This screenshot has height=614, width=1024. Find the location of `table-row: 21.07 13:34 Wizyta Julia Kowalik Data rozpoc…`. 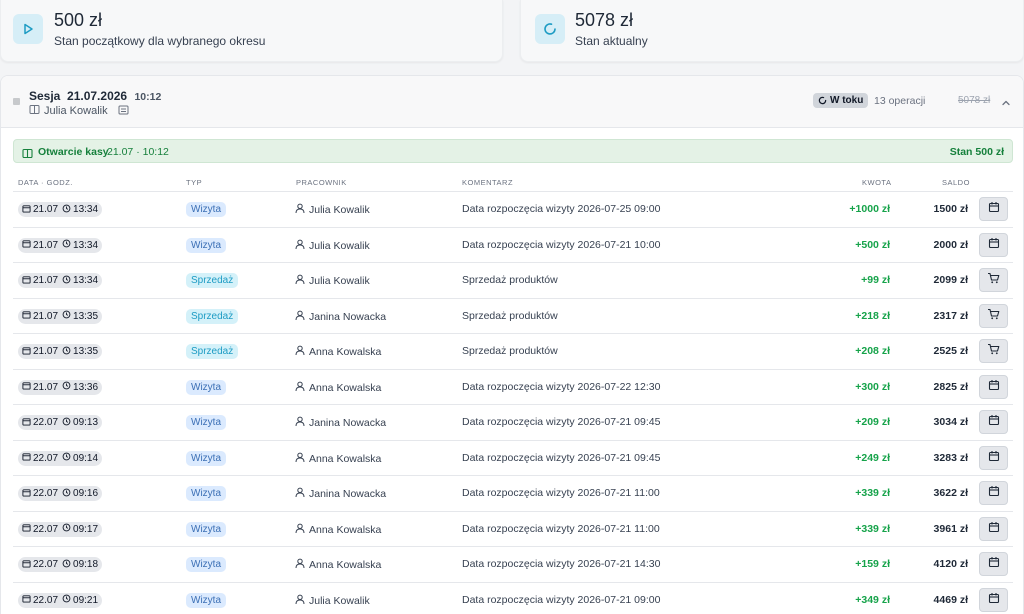

table-row: 21.07 13:34 Wizyta Julia Kowalik Data rozpoc… is located at coordinates (513, 210).